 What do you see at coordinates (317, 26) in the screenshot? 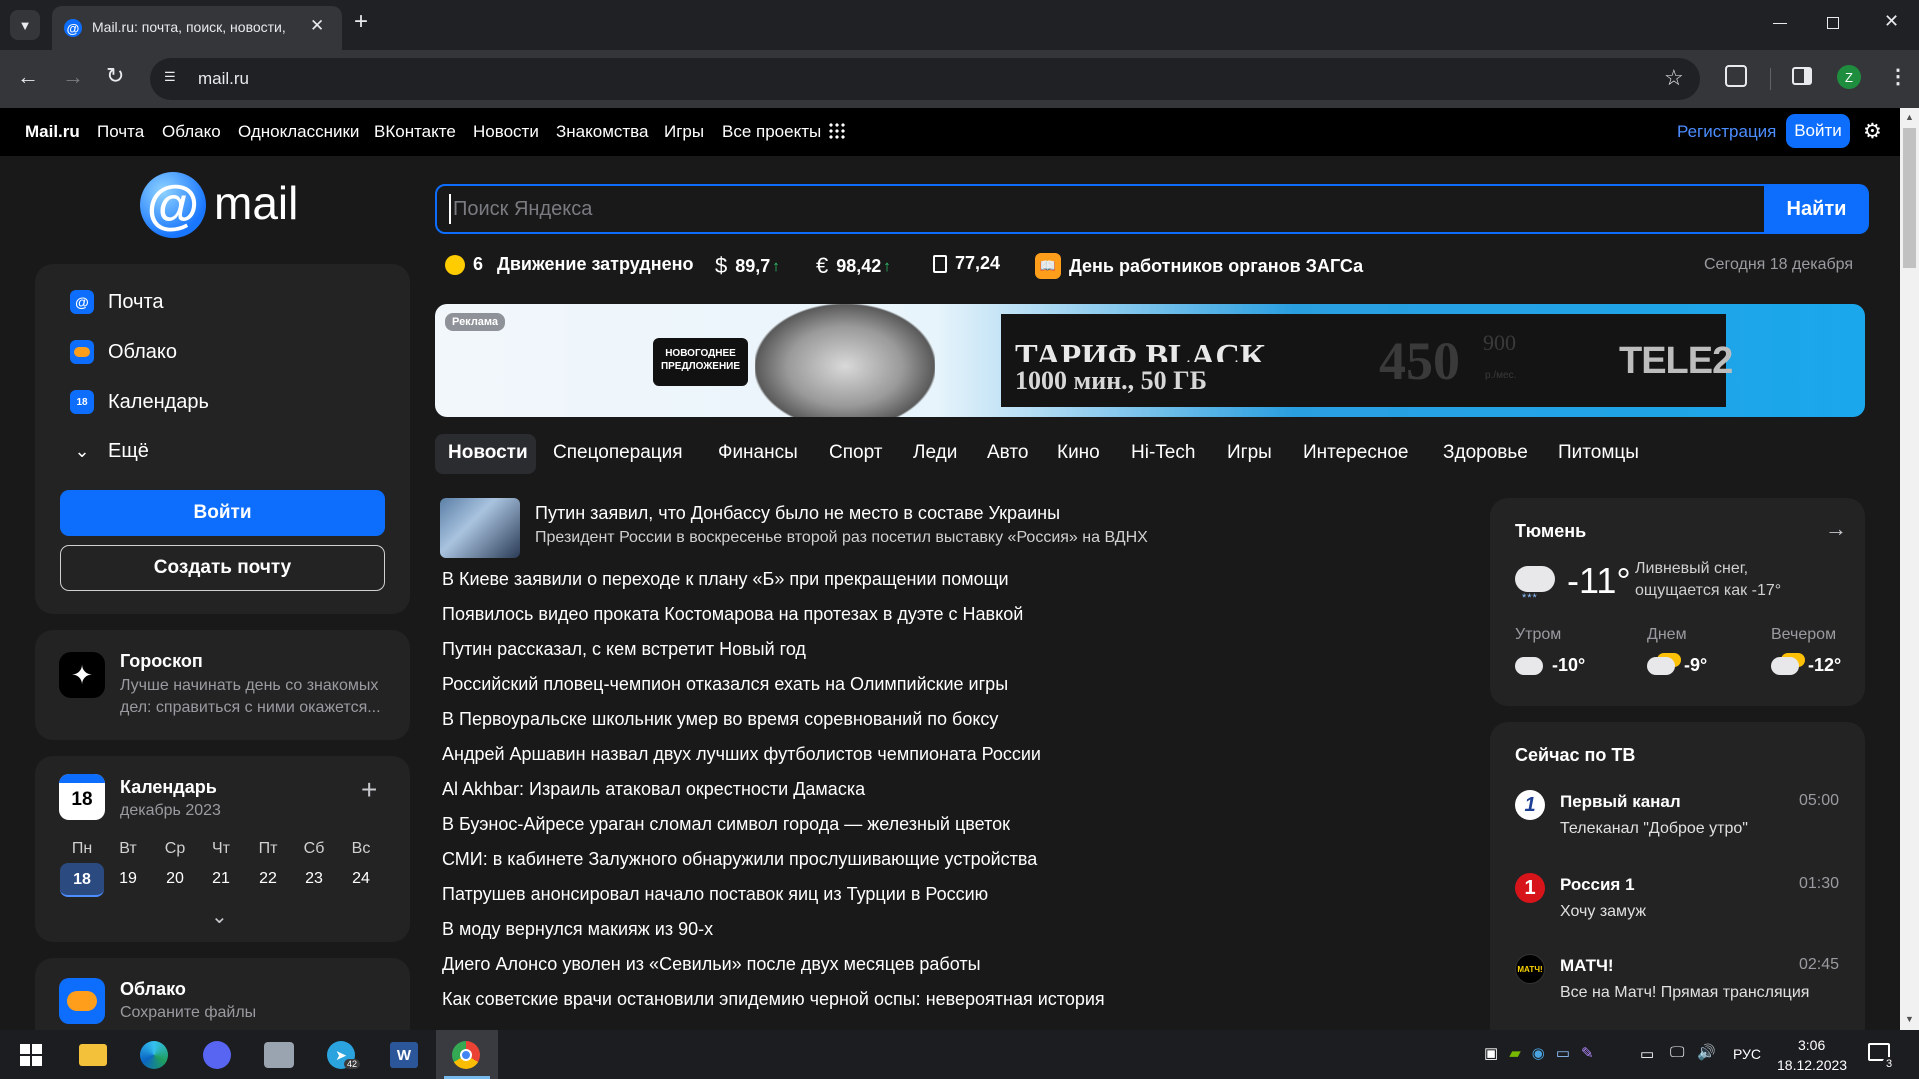
I see `tab-close-icon: ✕` at bounding box center [317, 26].